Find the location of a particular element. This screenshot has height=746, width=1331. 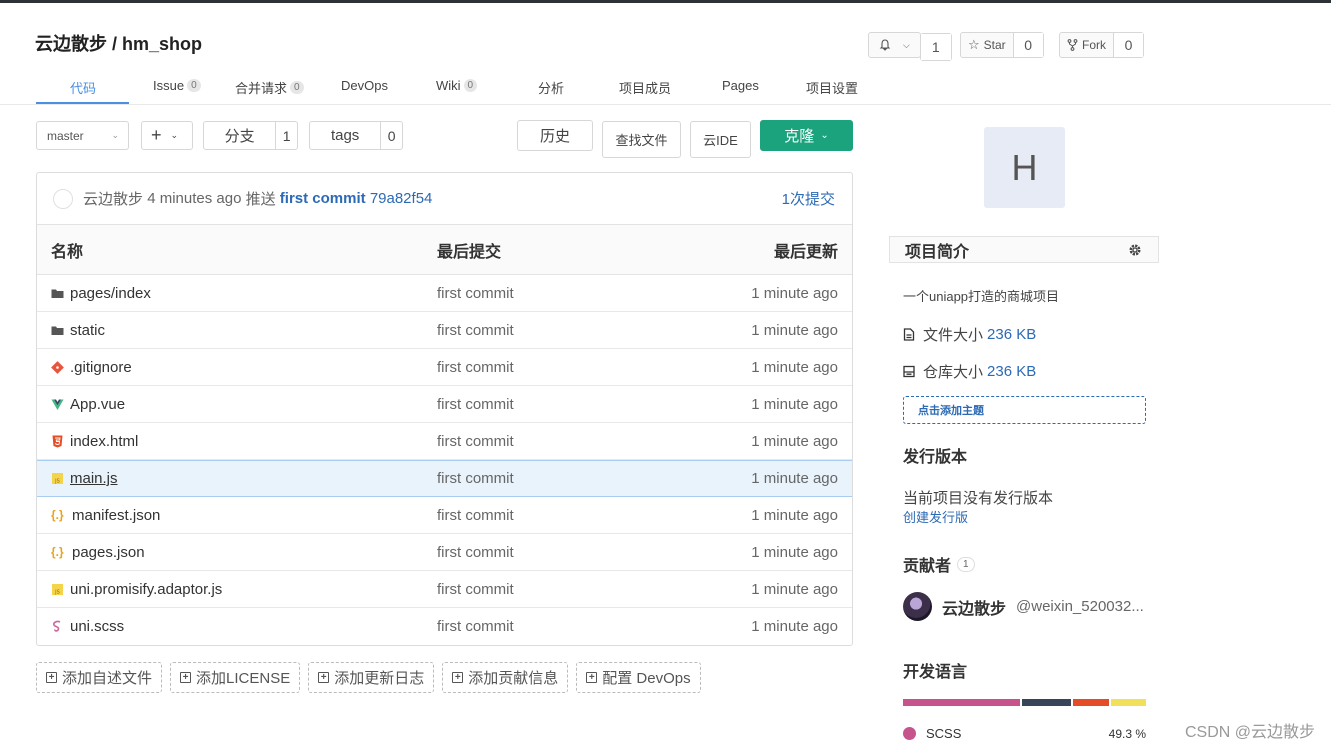

find-file-label: 查找文件 is located at coordinates (641, 140).